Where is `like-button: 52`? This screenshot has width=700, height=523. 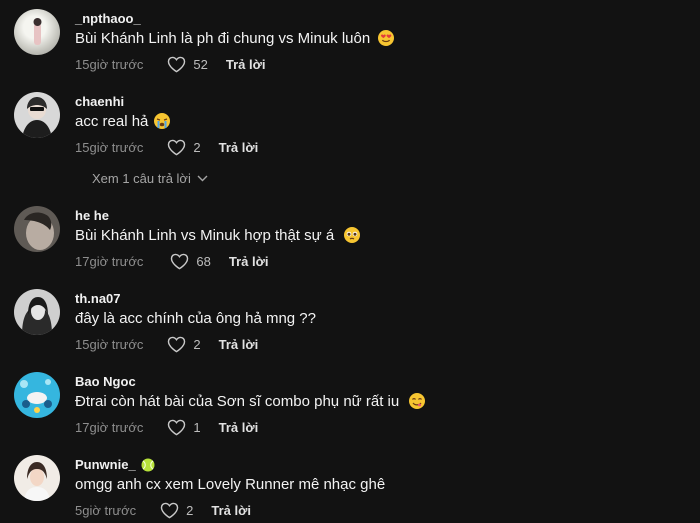 like-button: 52 is located at coordinates (187, 64).